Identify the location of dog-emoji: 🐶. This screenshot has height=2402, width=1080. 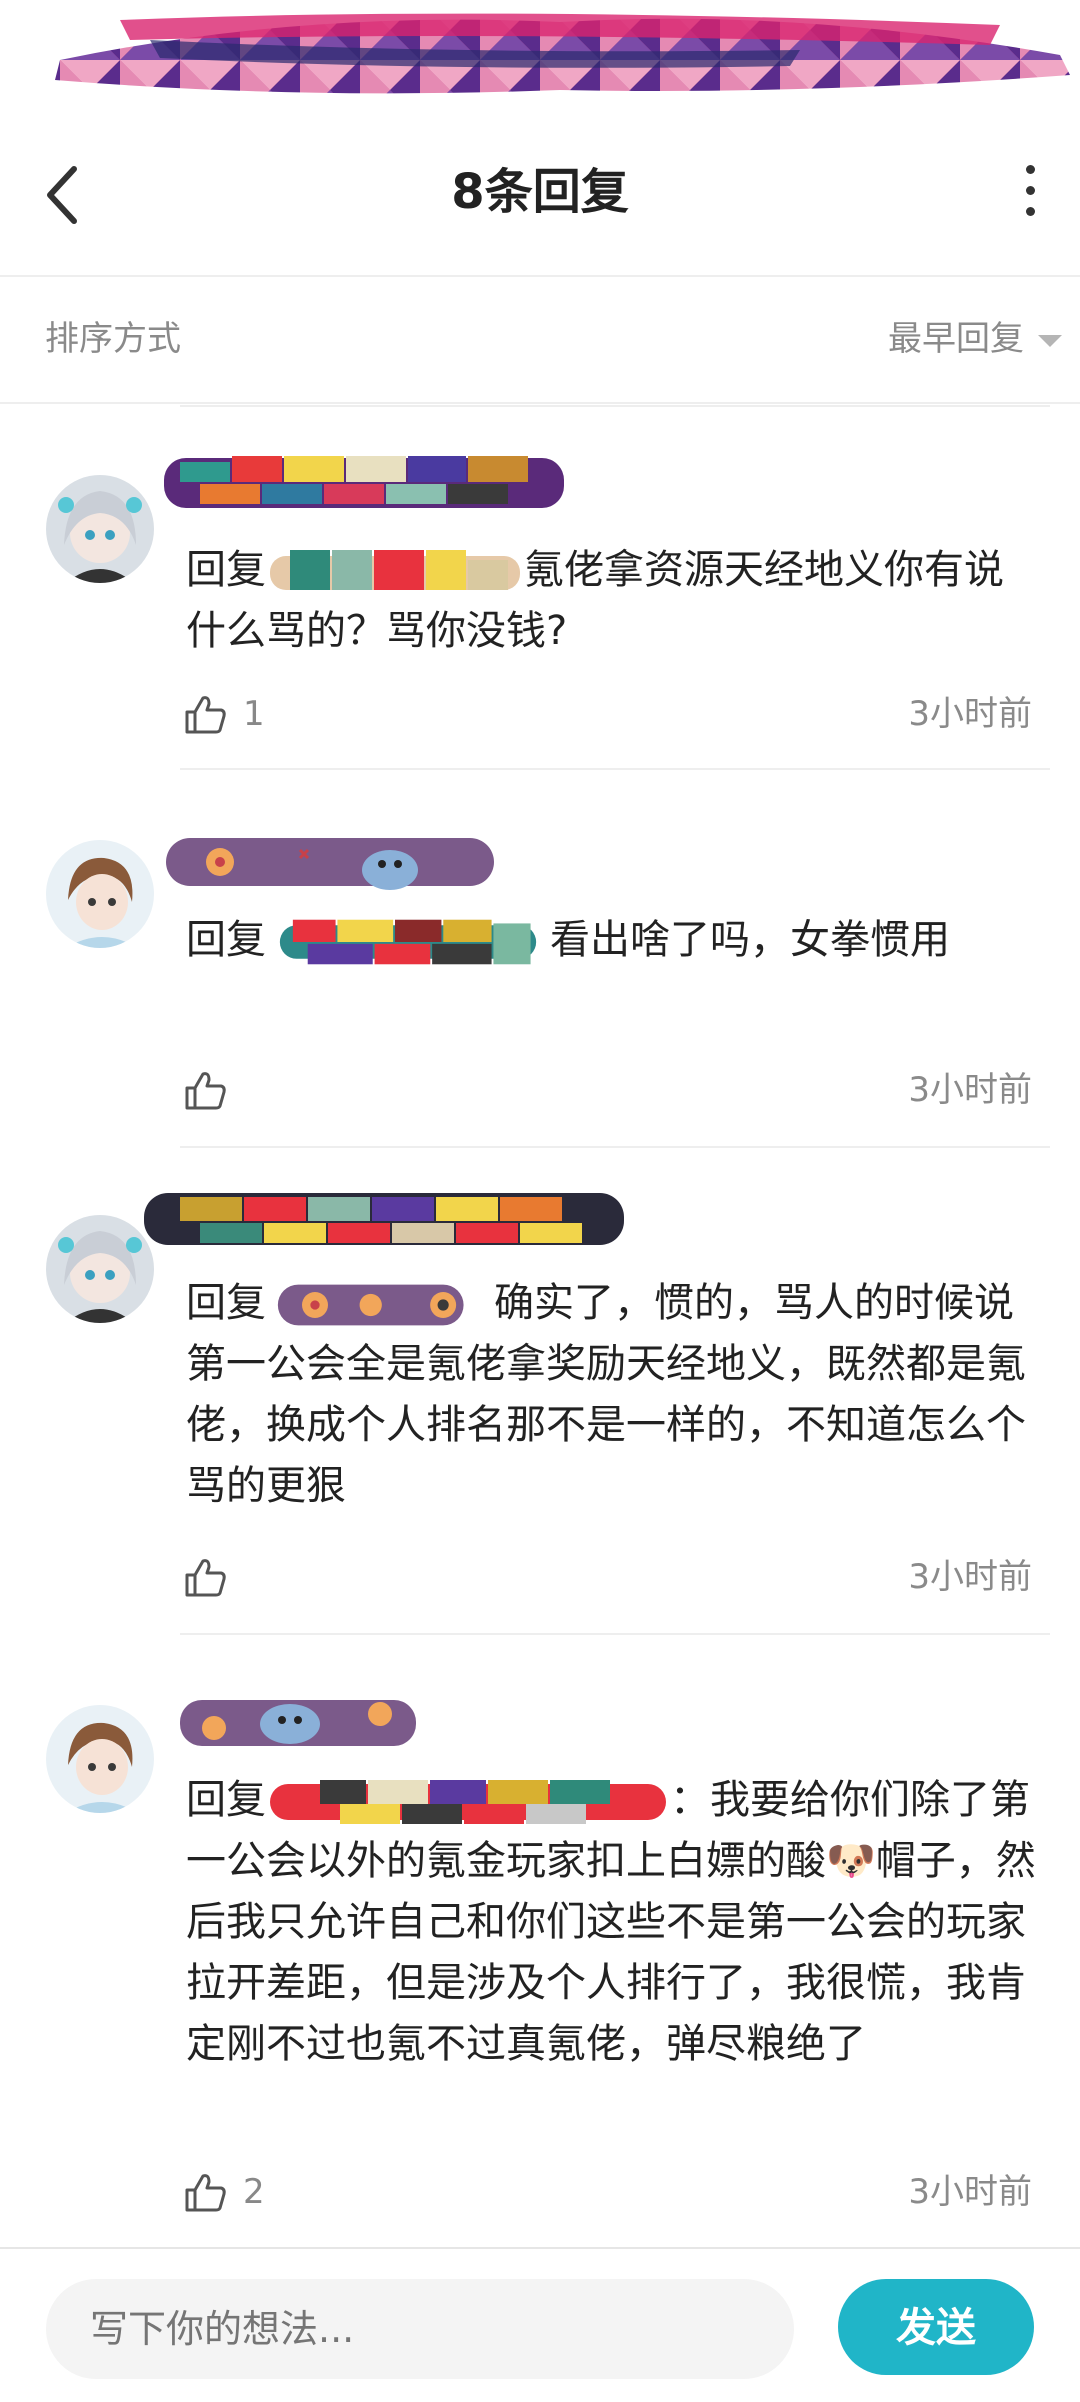
(851, 1861).